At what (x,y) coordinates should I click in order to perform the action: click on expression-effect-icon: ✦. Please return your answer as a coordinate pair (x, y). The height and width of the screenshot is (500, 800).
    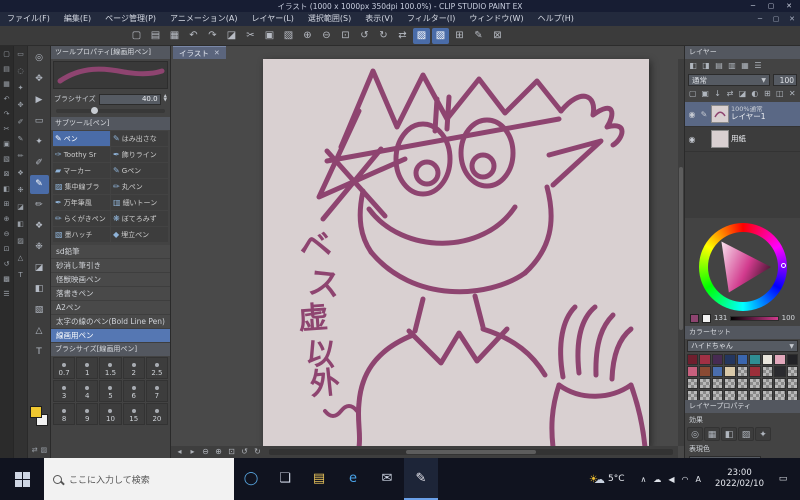
    Looking at the image, I should click on (763, 434).